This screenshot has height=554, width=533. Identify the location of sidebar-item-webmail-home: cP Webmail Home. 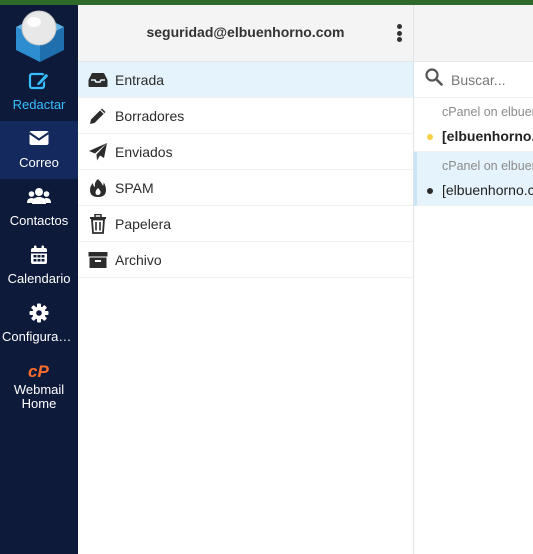
(39, 386).